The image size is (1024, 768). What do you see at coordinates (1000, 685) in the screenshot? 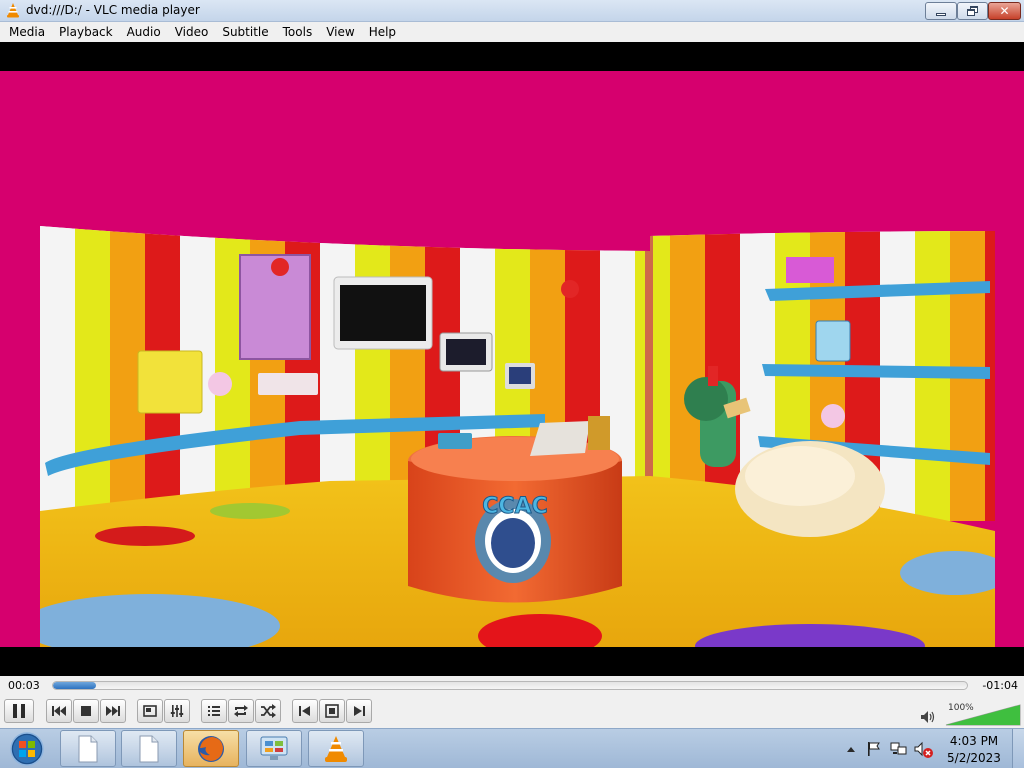
I see `remaining-time: -01:04` at bounding box center [1000, 685].